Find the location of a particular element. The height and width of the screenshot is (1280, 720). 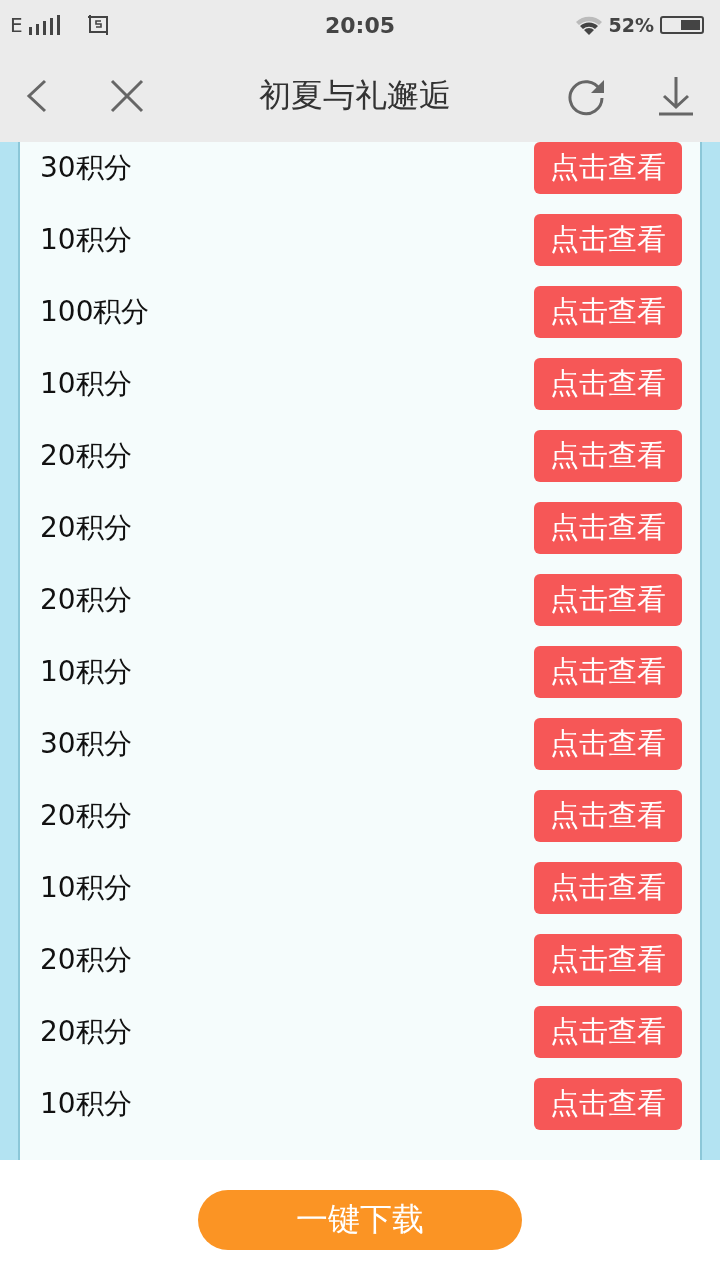

wifi-icon is located at coordinates (588, 25).